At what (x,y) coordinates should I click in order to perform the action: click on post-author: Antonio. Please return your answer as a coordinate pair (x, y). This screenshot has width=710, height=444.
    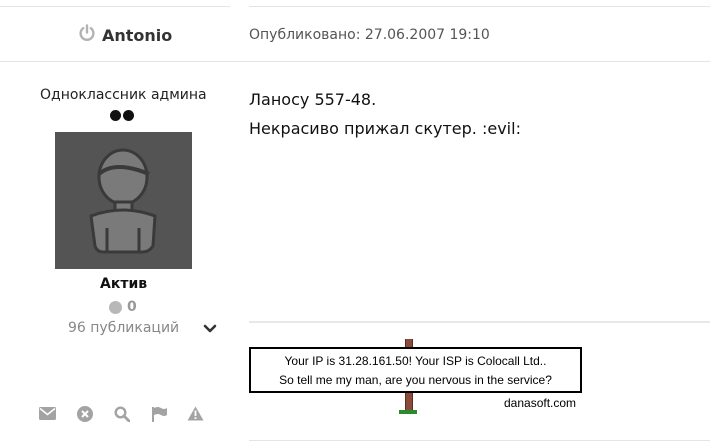
    Looking at the image, I should click on (125, 35).